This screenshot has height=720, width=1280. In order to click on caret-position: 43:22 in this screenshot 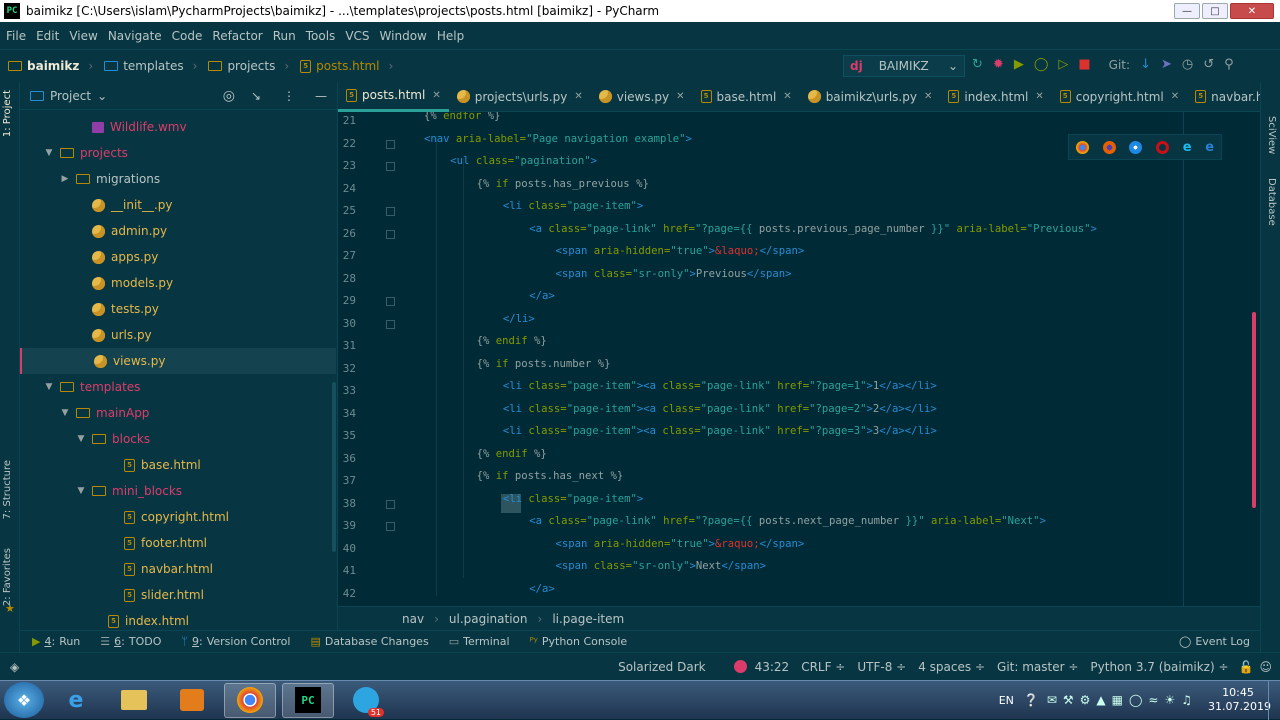, I will do `click(772, 667)`.